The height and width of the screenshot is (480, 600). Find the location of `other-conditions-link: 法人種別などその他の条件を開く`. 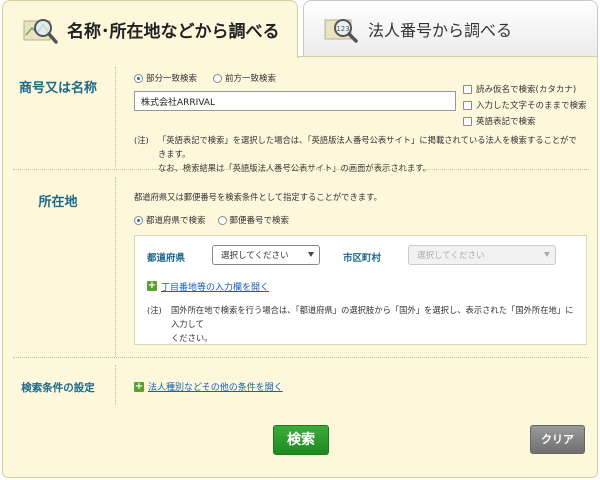

other-conditions-link: 法人種別などその他の条件を開く is located at coordinates (215, 386).